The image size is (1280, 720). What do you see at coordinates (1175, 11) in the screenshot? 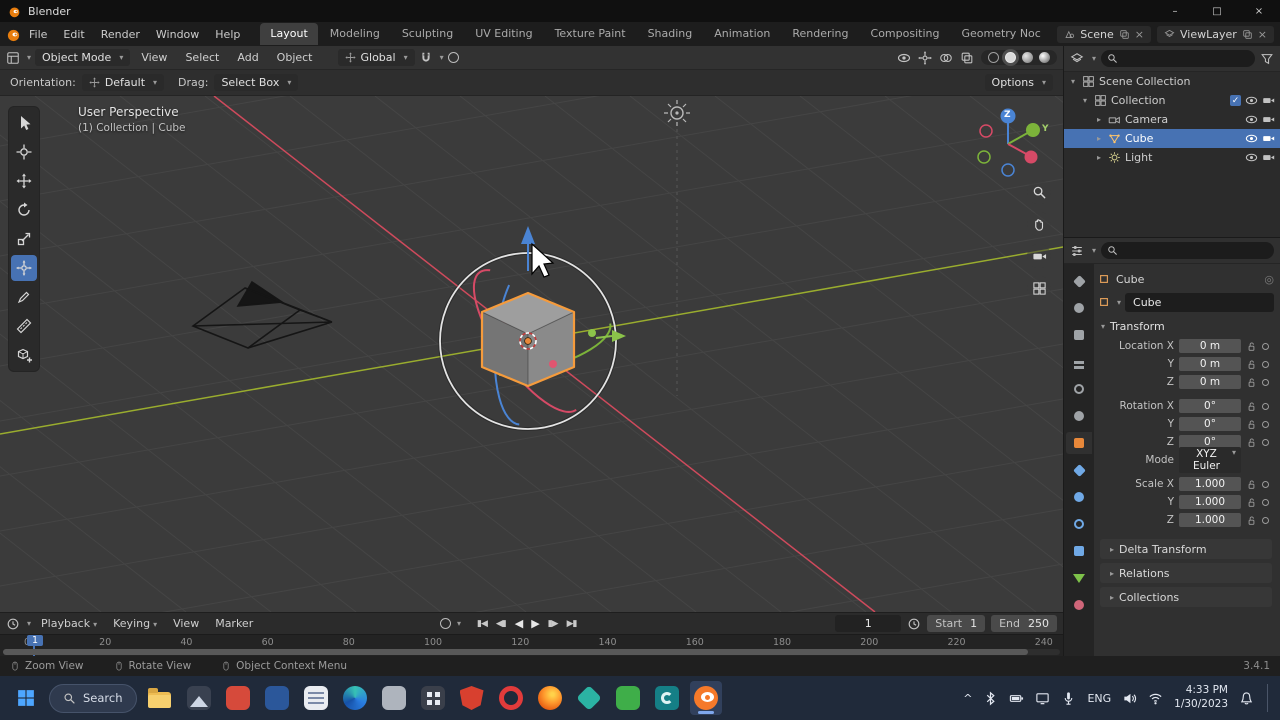
I see `minimize-button: –` at bounding box center [1175, 11].